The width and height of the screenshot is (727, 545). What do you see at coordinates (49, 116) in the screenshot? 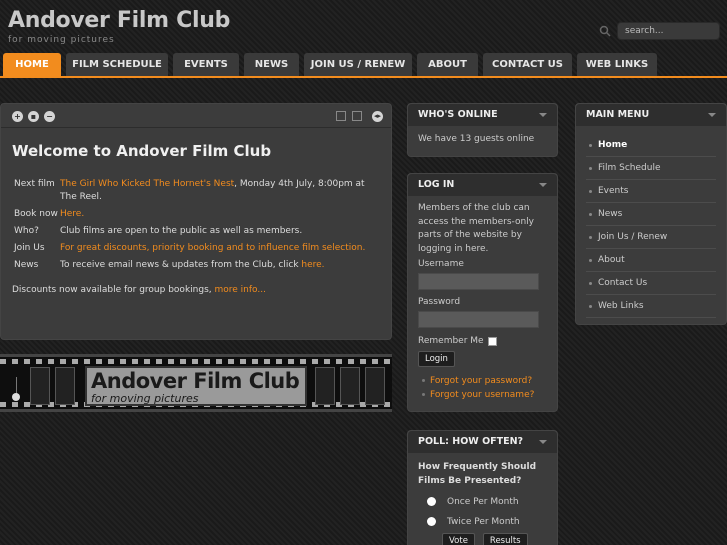
I see `decrease-font-icon: −` at bounding box center [49, 116].